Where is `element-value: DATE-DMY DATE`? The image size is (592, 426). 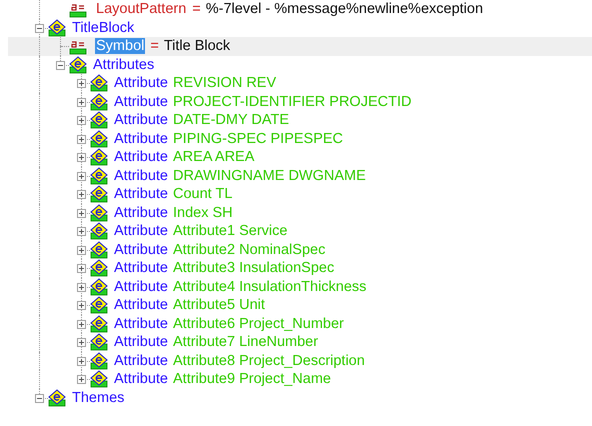 element-value: DATE-DMY DATE is located at coordinates (231, 120).